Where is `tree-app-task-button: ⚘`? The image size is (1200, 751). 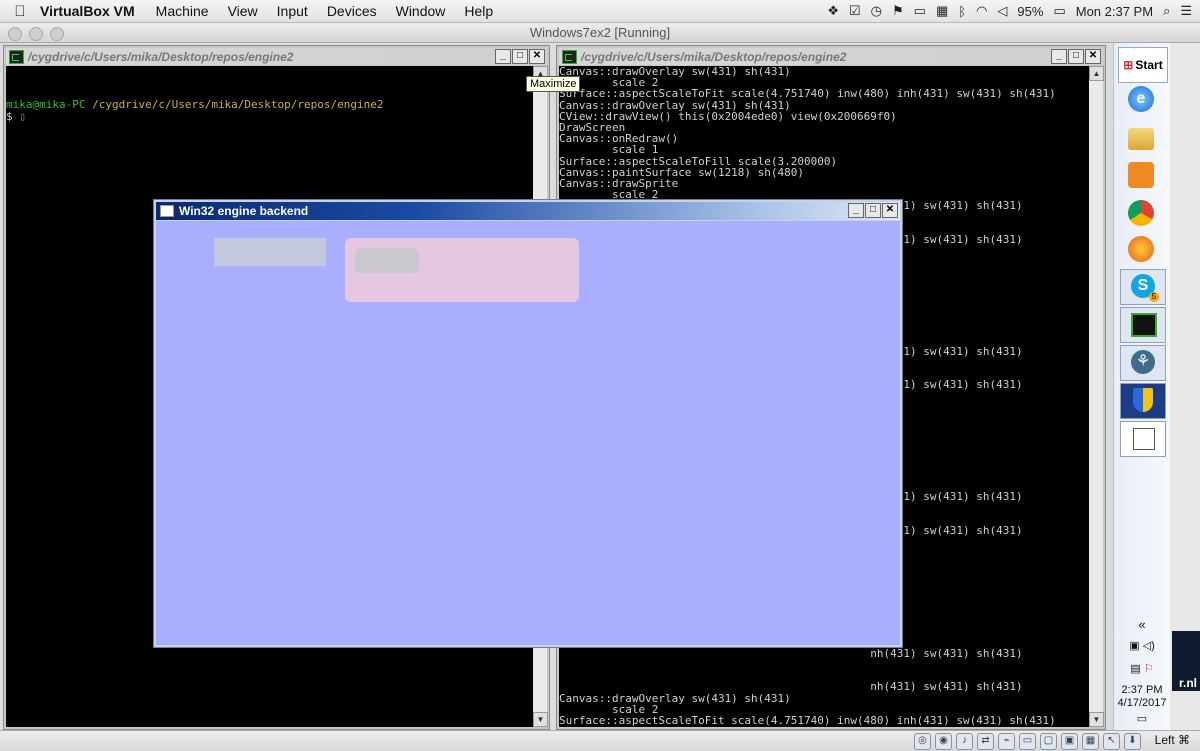 tree-app-task-button: ⚘ is located at coordinates (1143, 363).